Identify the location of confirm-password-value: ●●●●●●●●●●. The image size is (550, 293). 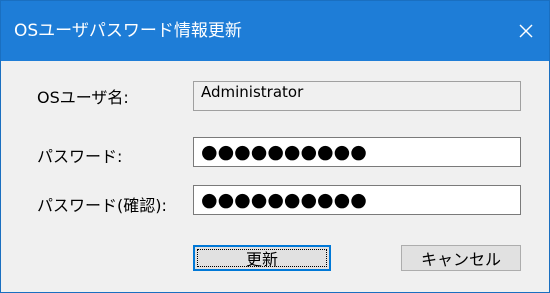
(284, 200).